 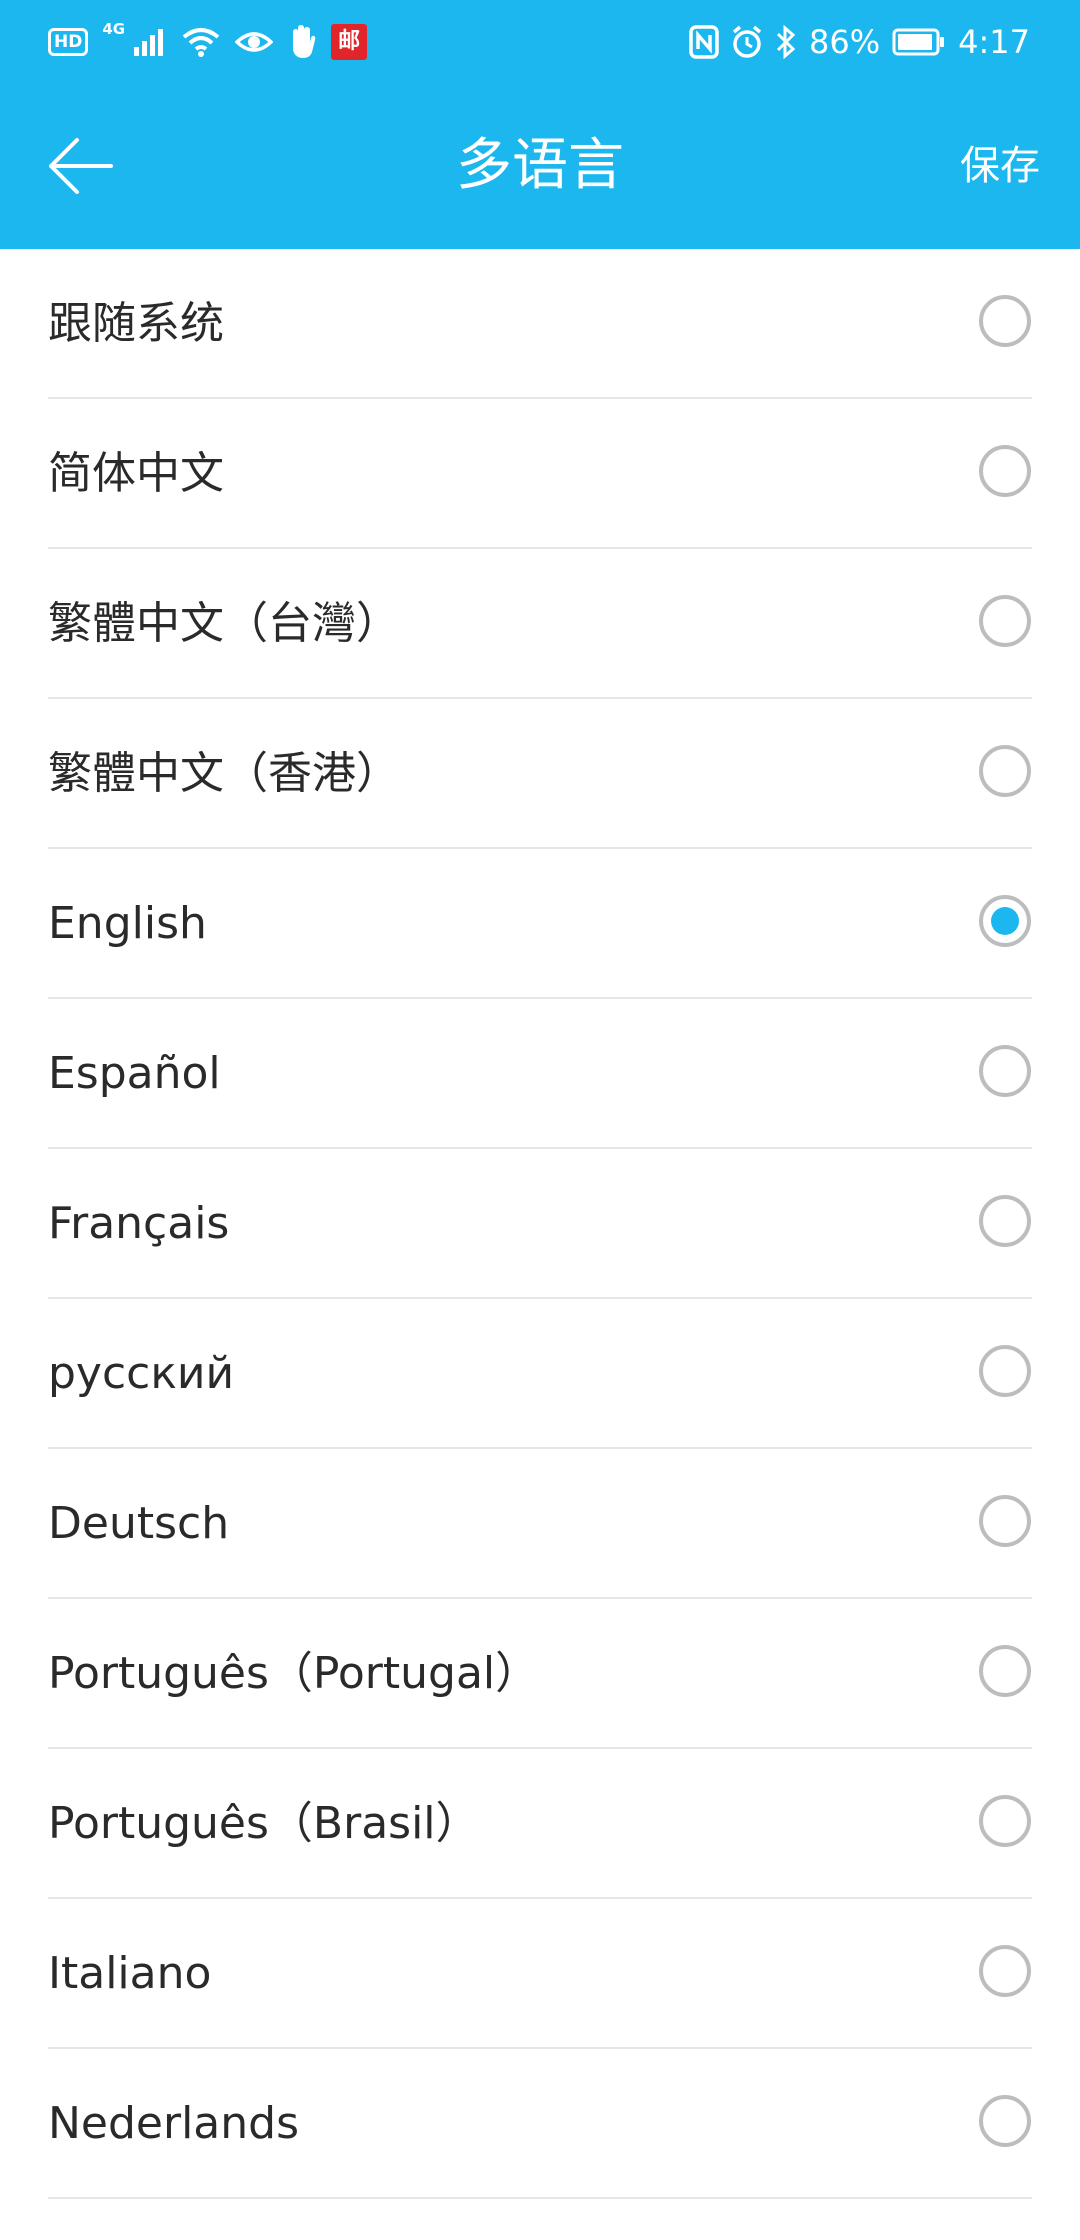 I want to click on back-button, so click(x=80, y=166).